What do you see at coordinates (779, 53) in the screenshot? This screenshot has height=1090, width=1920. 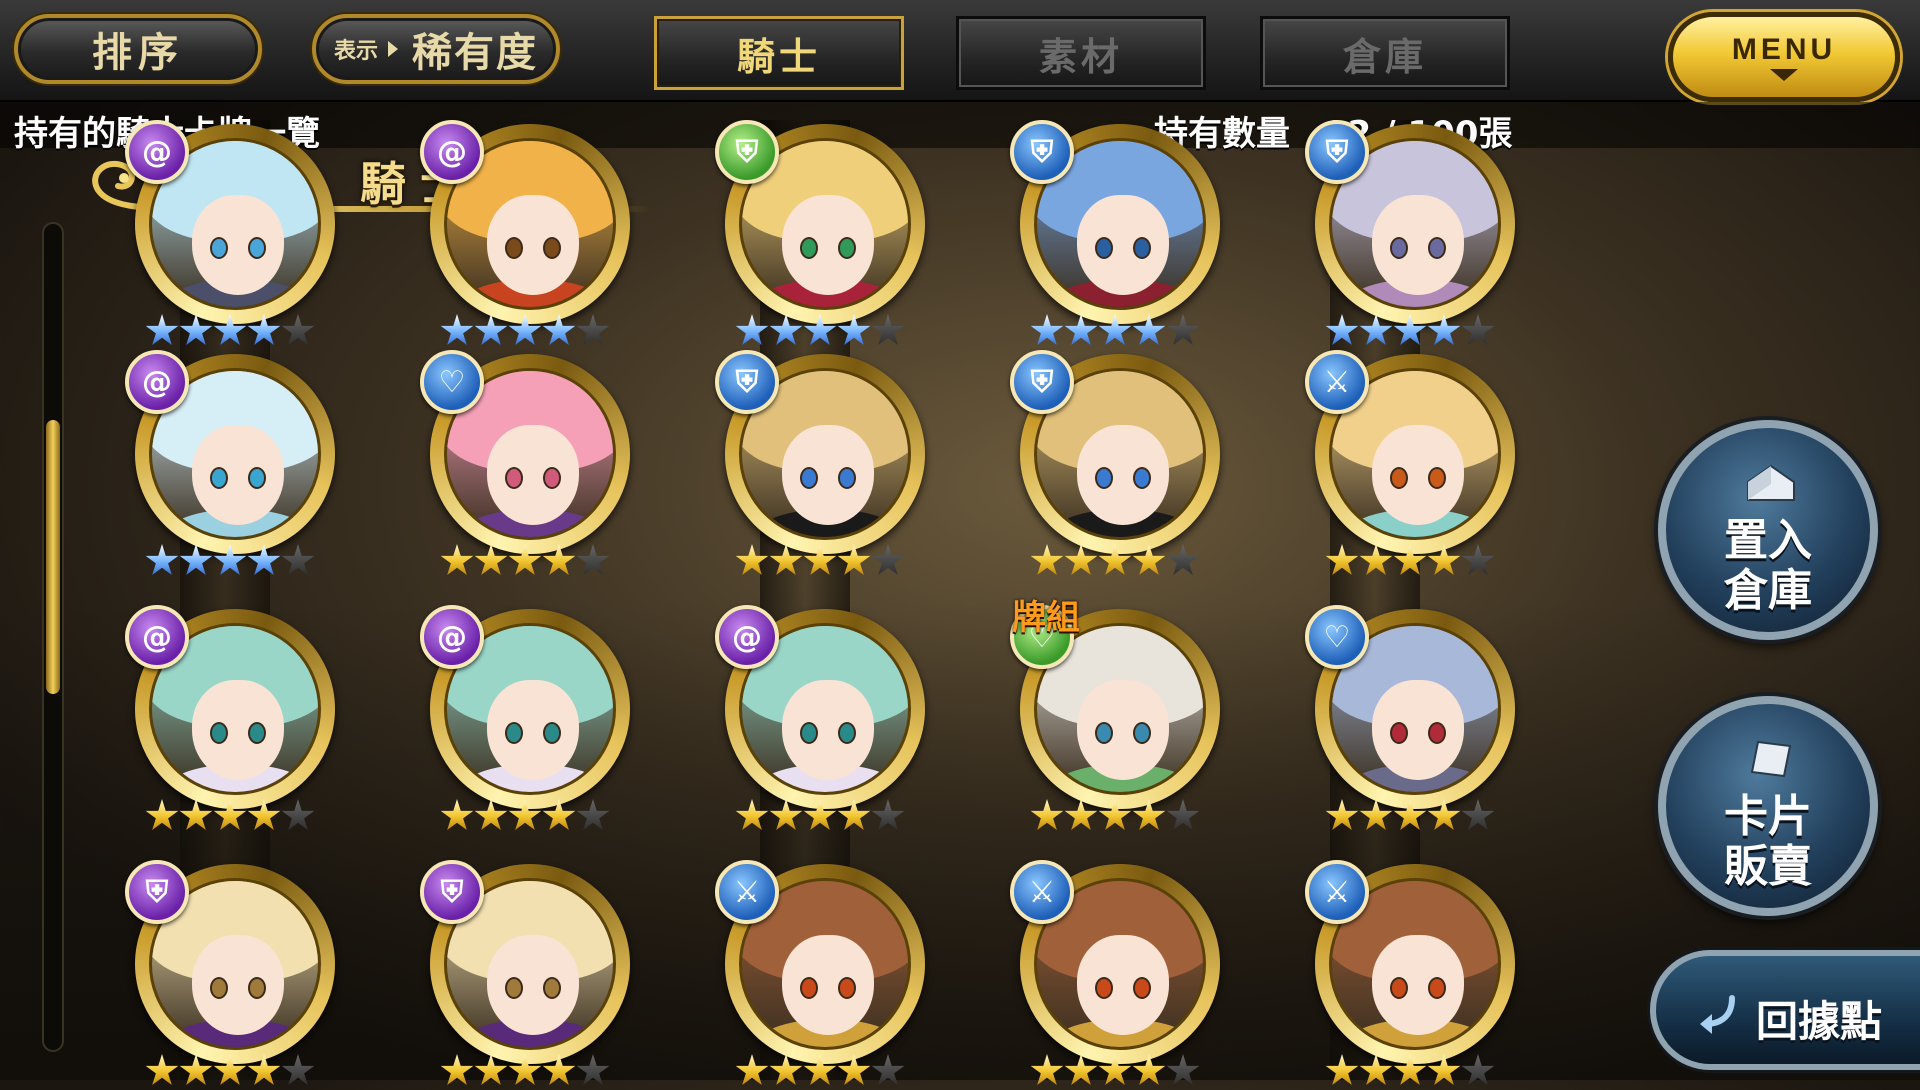 I see `tab-knights: 騎士` at bounding box center [779, 53].